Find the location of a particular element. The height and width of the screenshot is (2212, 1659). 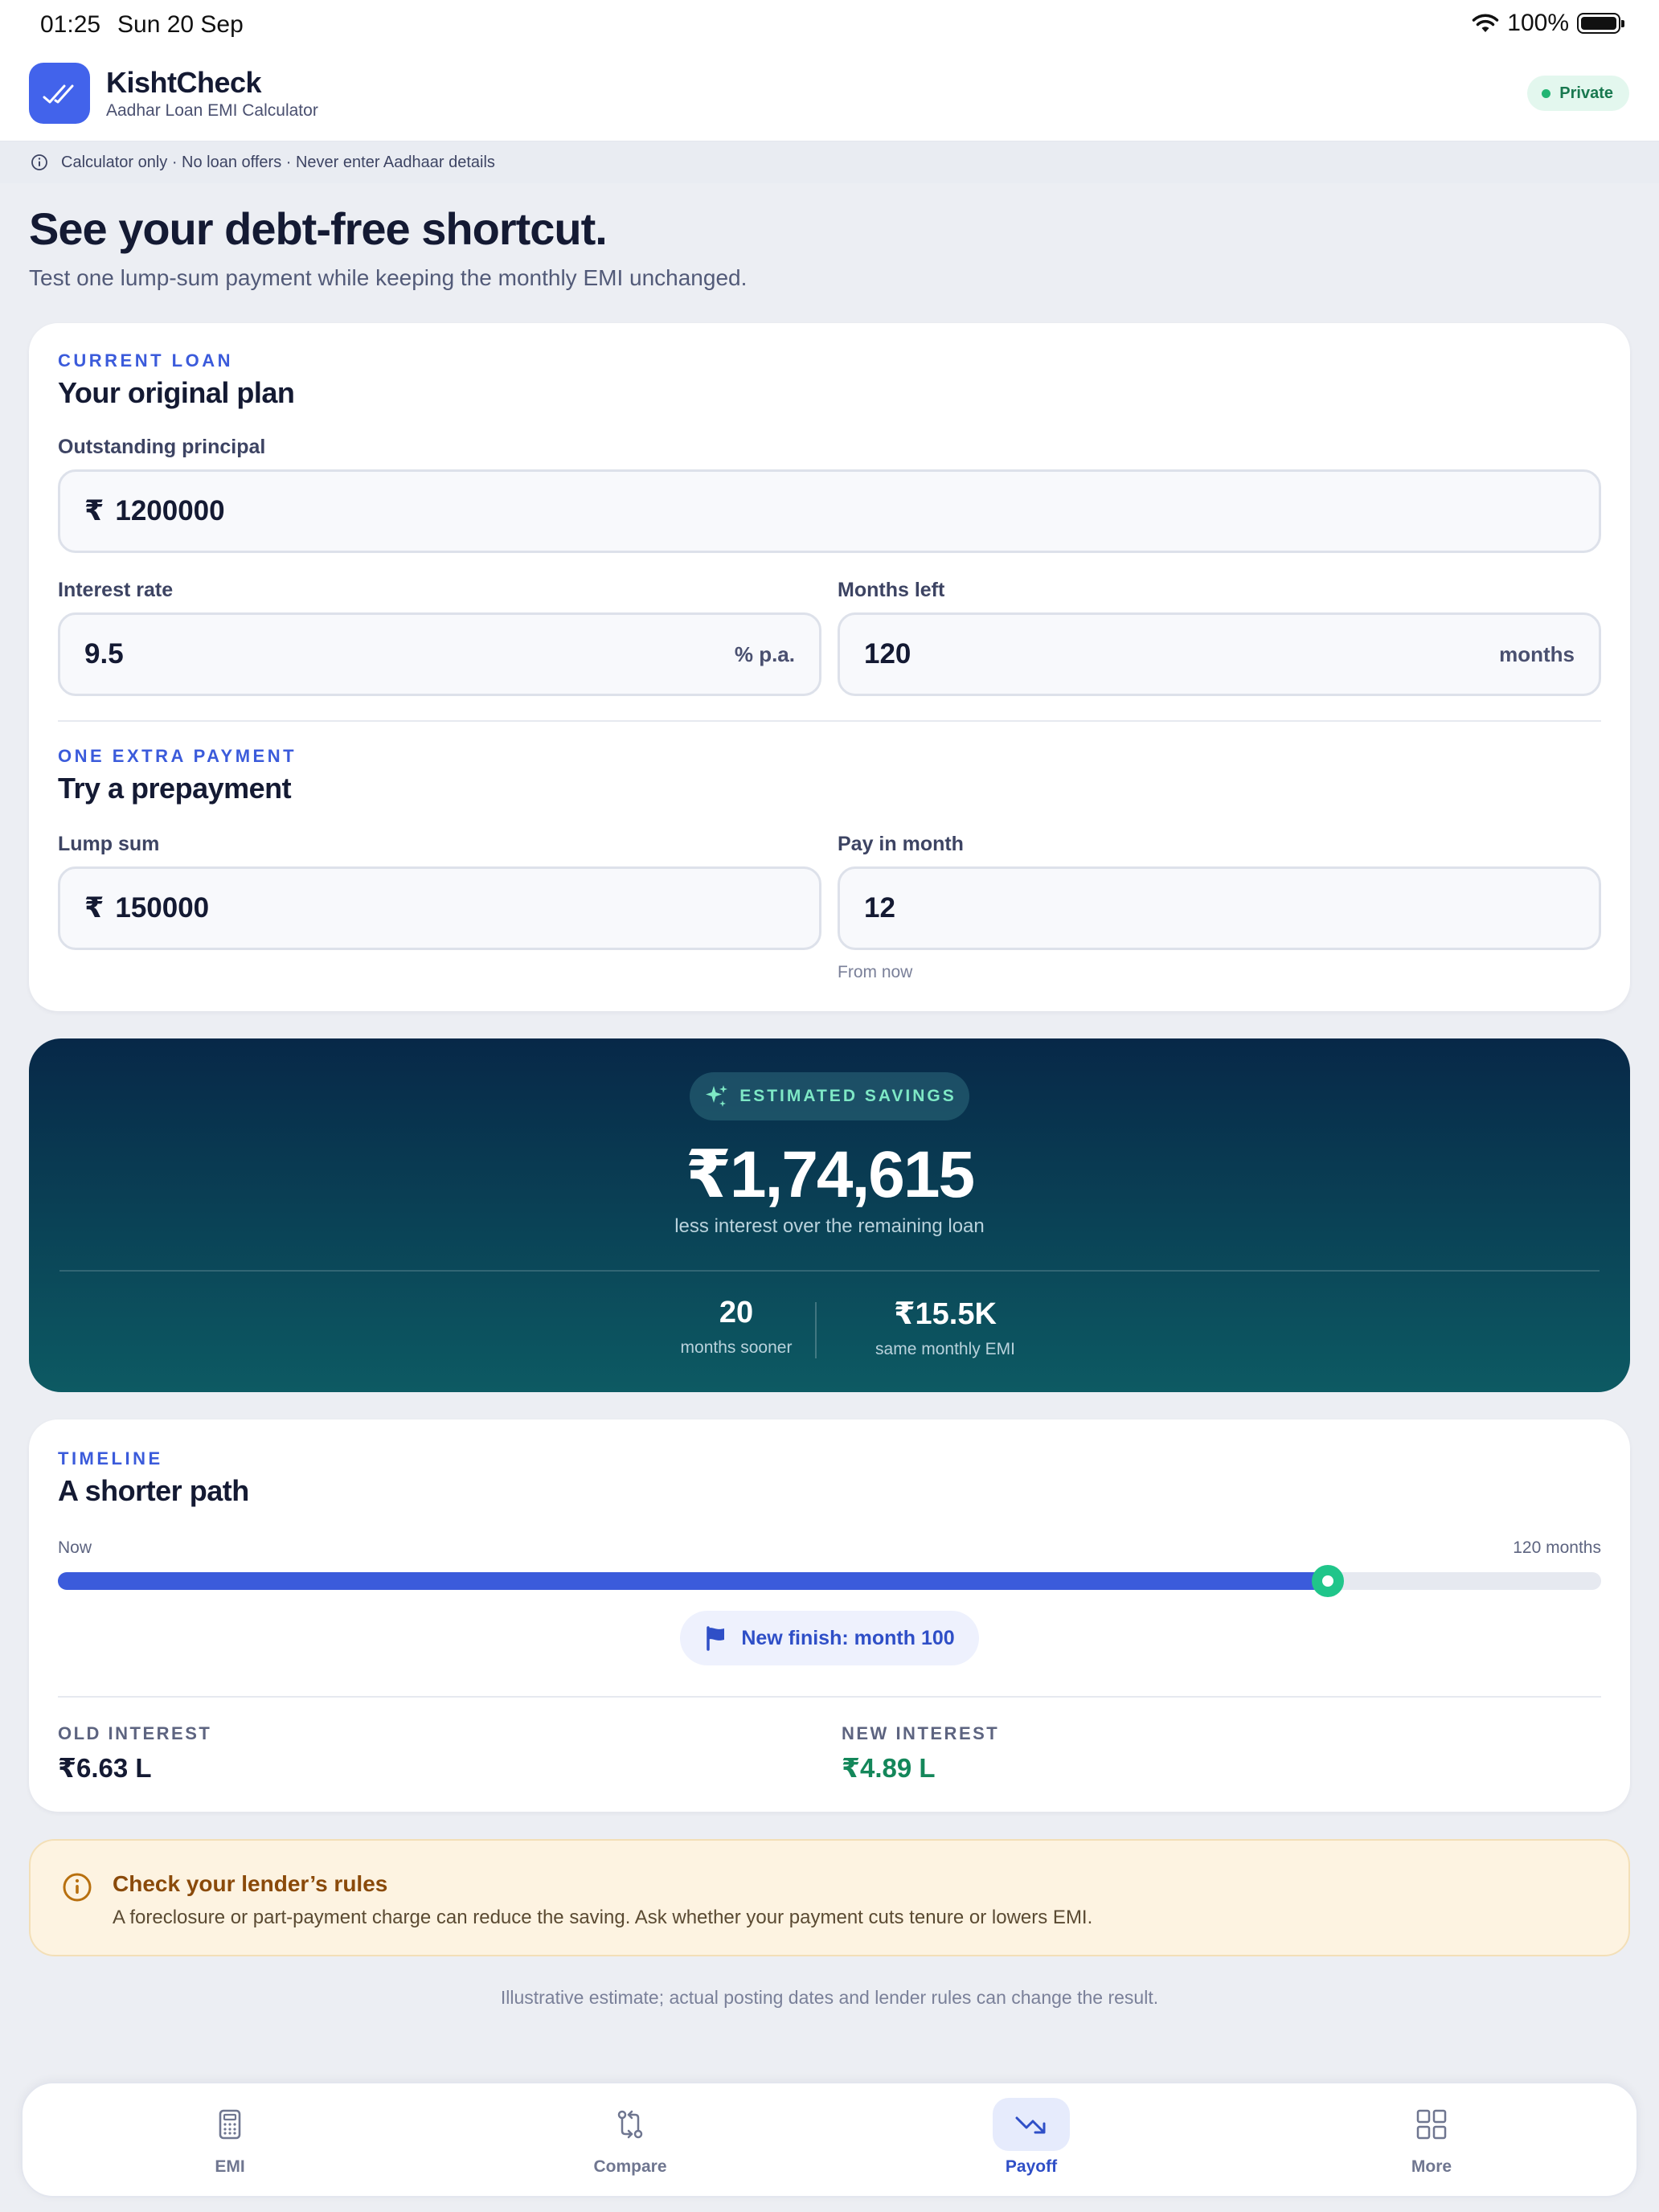

private-badge-label: Private is located at coordinates (1586, 93).